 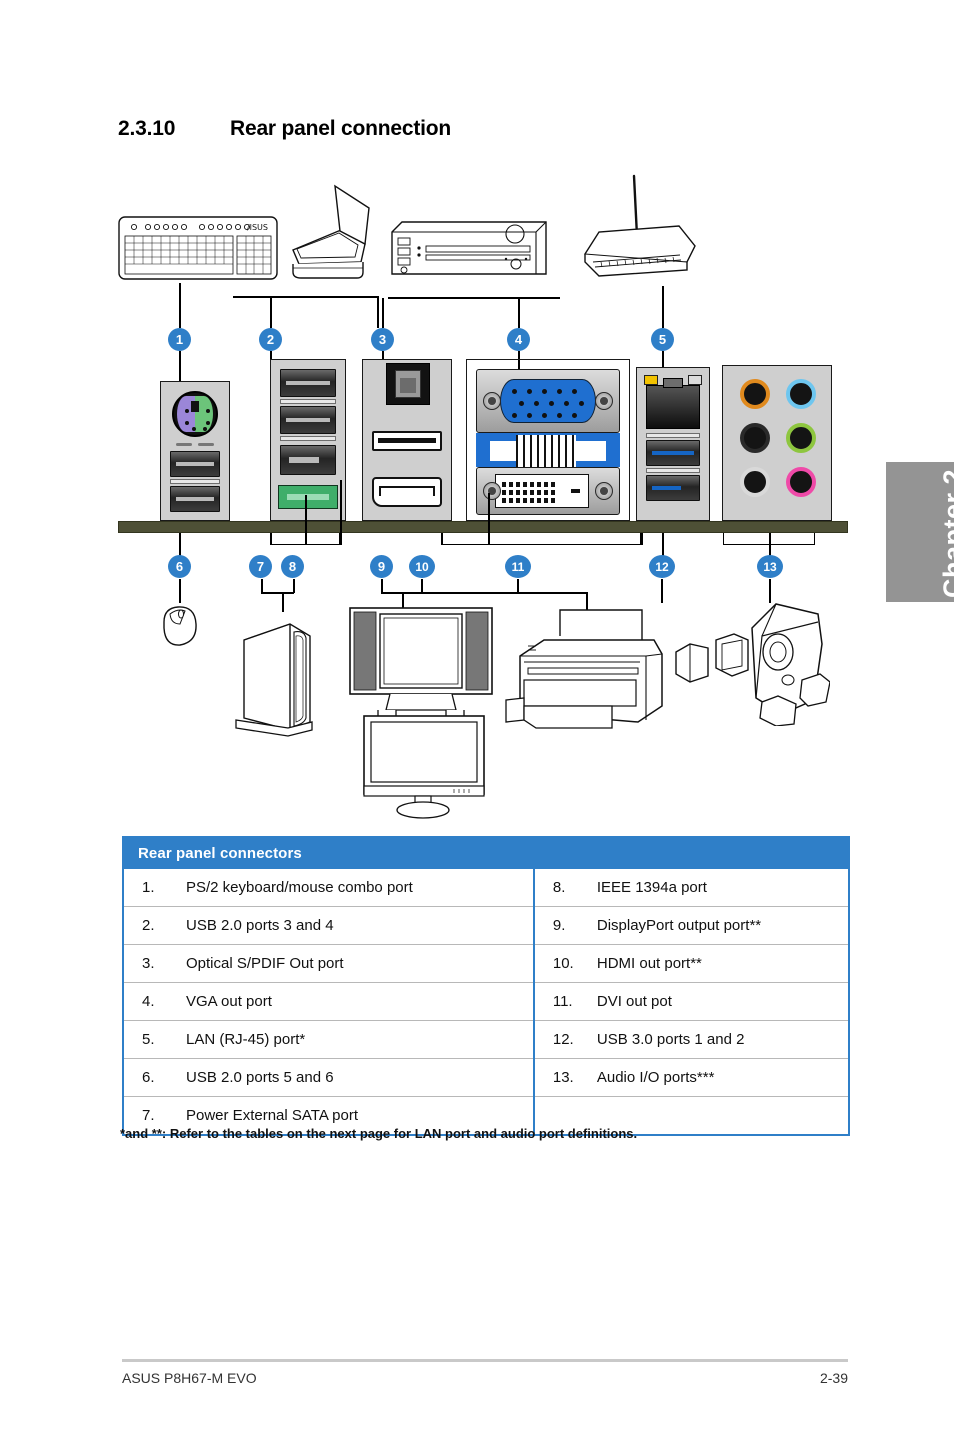 What do you see at coordinates (198, 248) in the screenshot?
I see `keyboard-illustration: /ISUS` at bounding box center [198, 248].